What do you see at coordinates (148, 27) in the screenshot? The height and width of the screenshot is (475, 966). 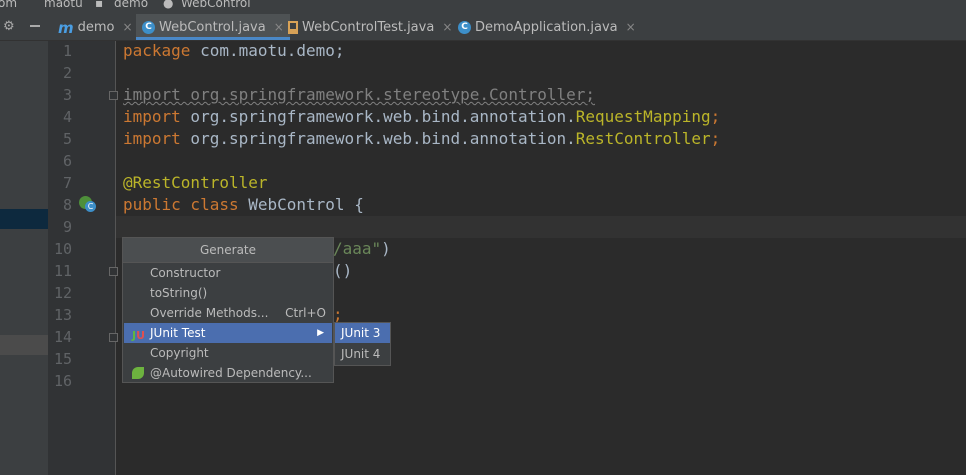 I see `java-class-icon: C` at bounding box center [148, 27].